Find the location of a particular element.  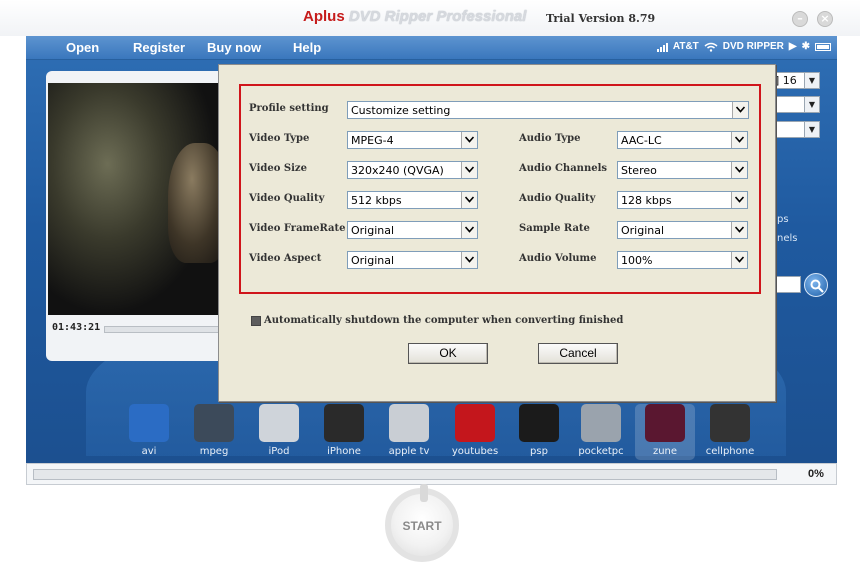

video-quality-value: 512 kbps is located at coordinates (376, 200).